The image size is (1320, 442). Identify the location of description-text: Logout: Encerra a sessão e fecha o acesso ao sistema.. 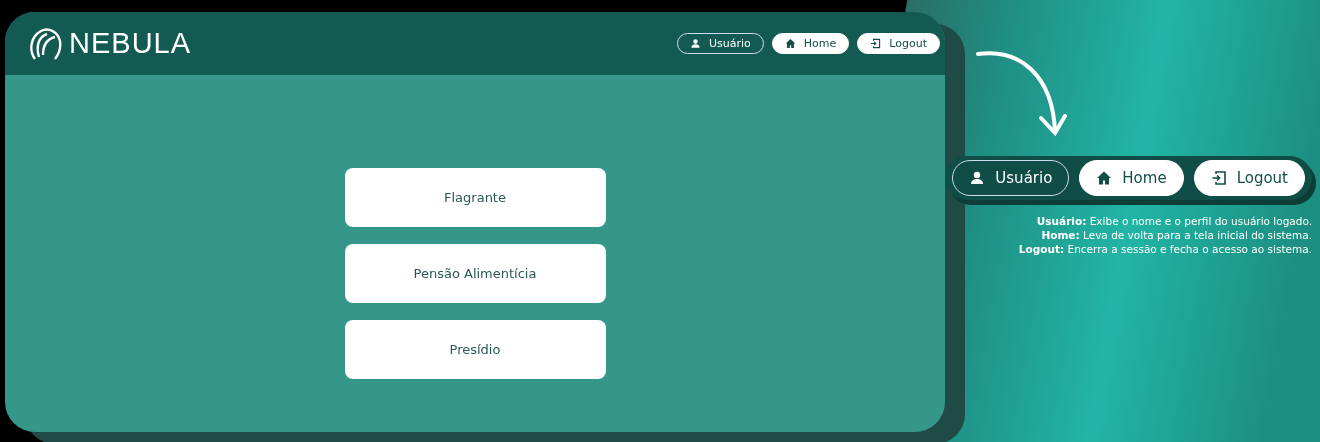
(1165, 249).